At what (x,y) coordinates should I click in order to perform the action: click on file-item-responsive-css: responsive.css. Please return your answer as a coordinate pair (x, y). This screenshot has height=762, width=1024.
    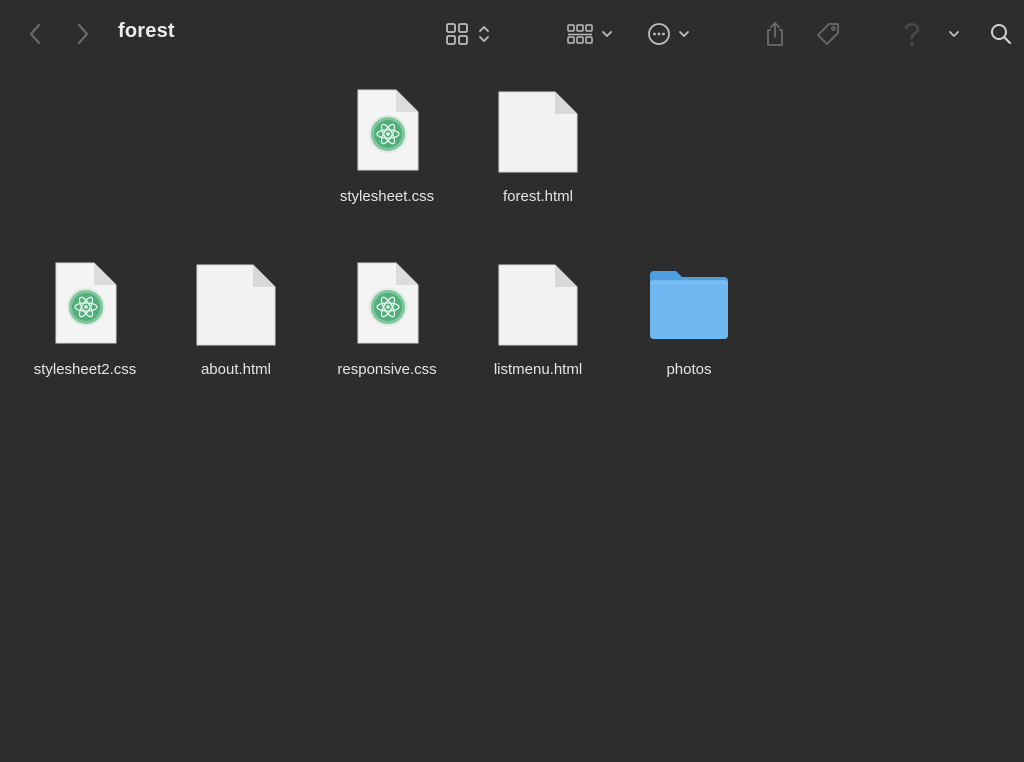
    Looking at the image, I should click on (387, 326).